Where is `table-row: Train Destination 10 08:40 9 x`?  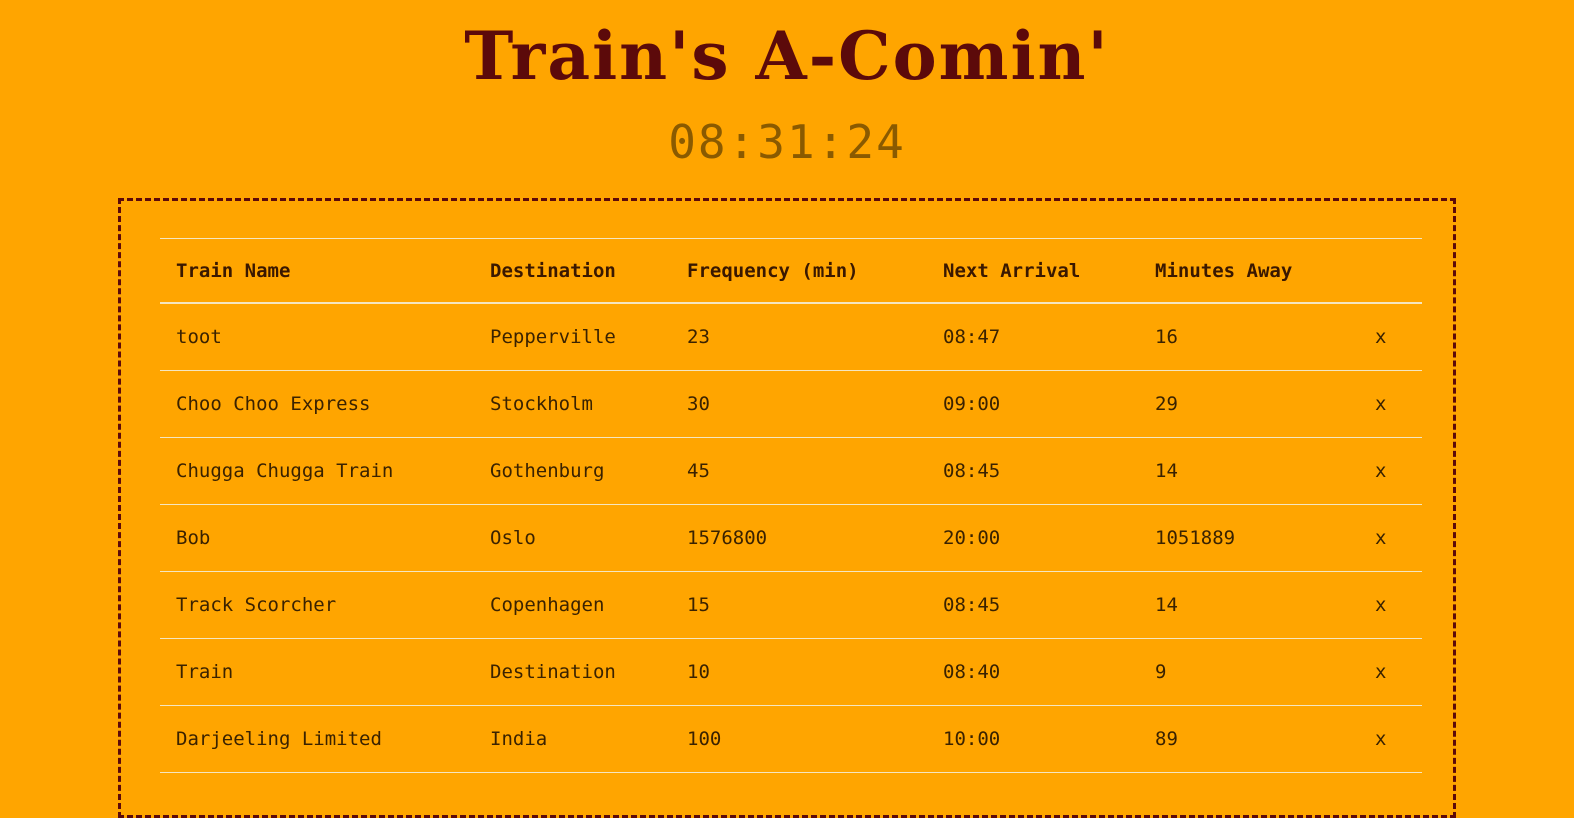 table-row: Train Destination 10 08:40 9 x is located at coordinates (791, 672).